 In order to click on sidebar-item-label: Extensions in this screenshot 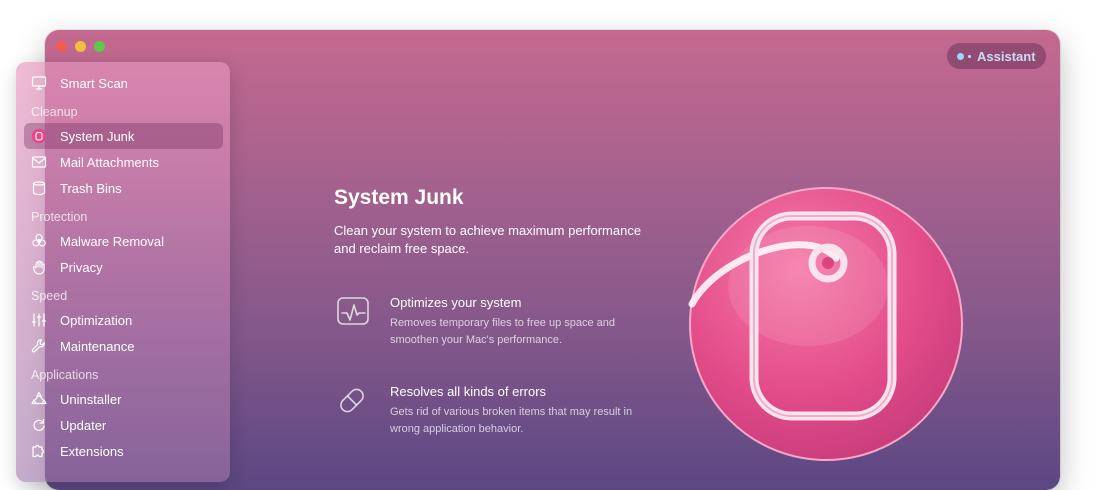, I will do `click(92, 451)`.